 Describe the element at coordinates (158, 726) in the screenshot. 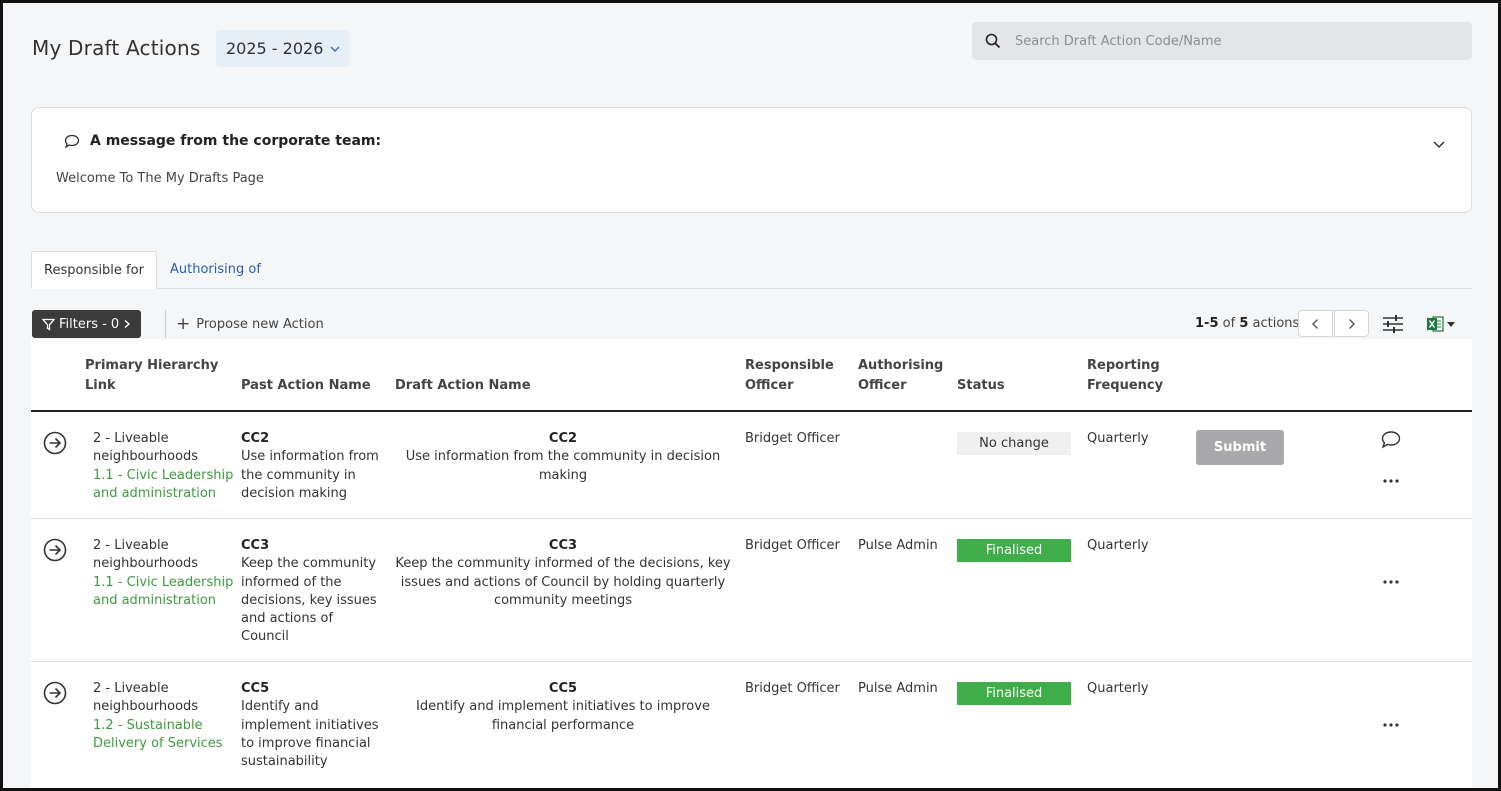

I see `hierarchy-link: 1.2 - Sustainable` at that location.